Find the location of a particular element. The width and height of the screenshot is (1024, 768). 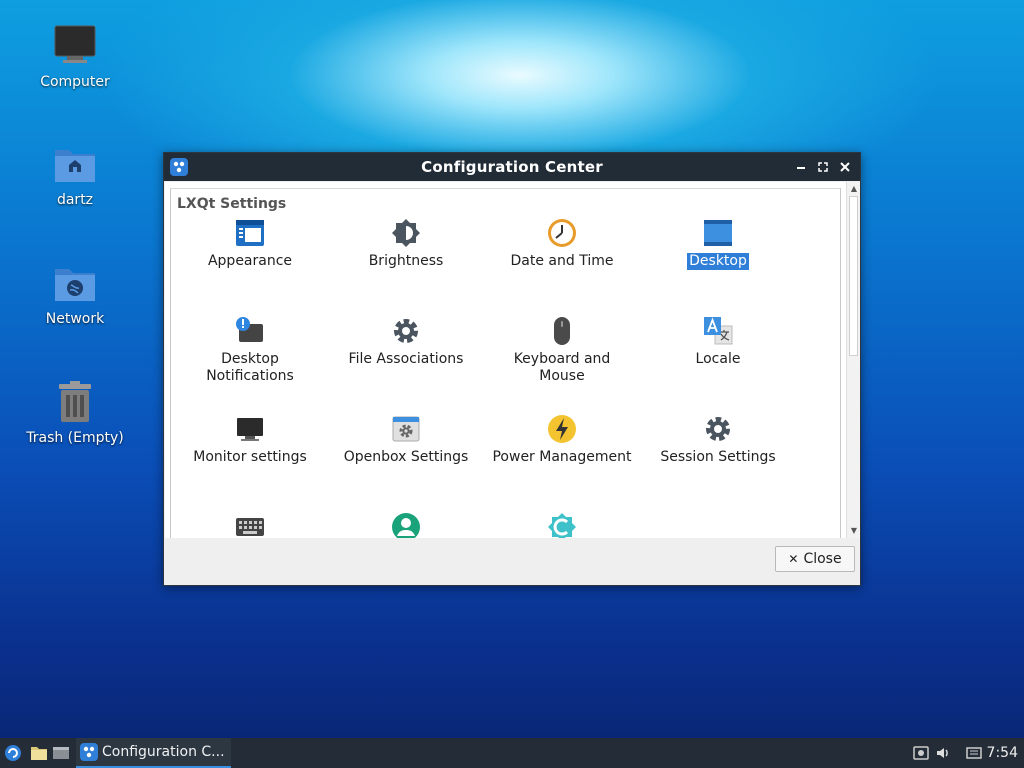

clock-icon is located at coordinates (562, 233).